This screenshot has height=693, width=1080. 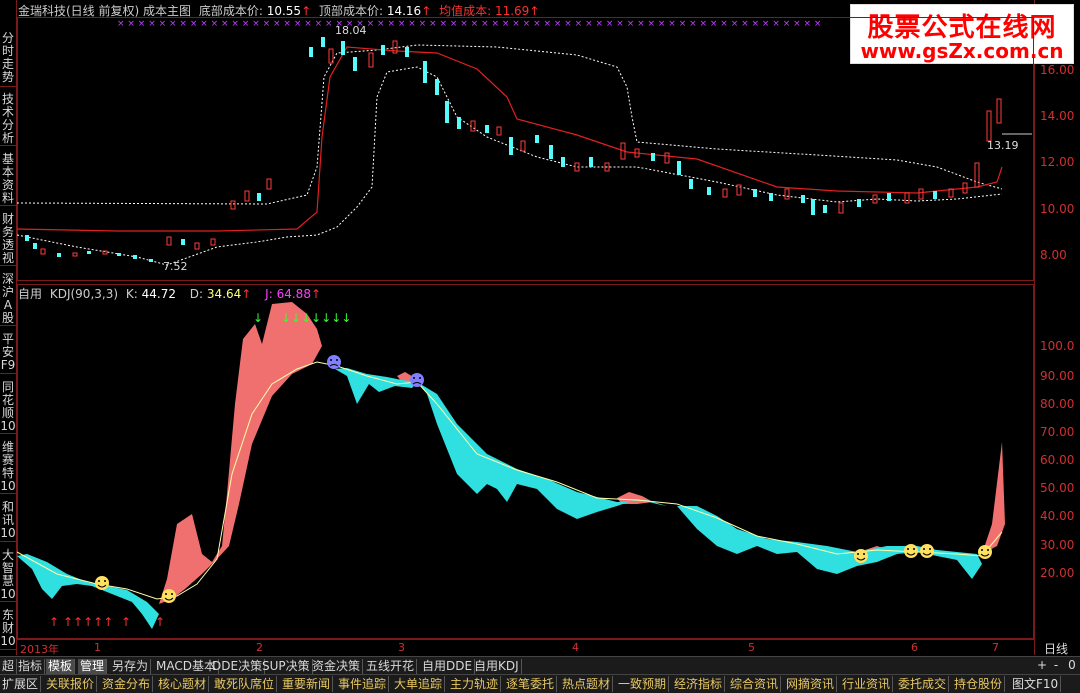 What do you see at coordinates (131, 666) in the screenshot?
I see `tab-save-as: 另存为` at bounding box center [131, 666].